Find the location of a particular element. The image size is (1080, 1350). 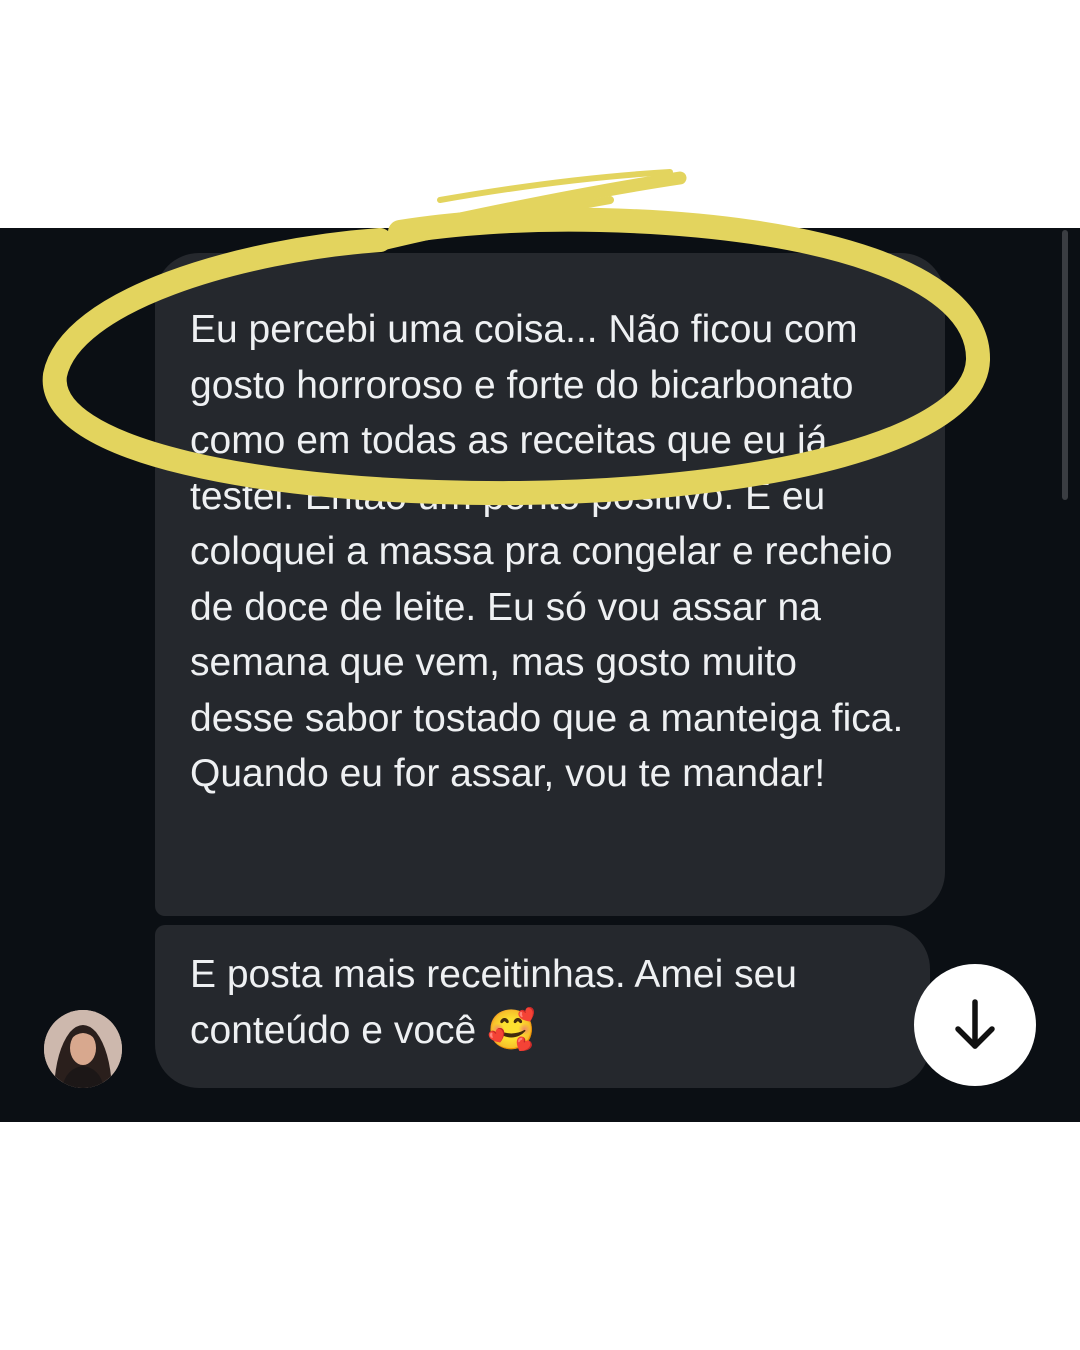

scrollbar is located at coordinates (1065, 365).